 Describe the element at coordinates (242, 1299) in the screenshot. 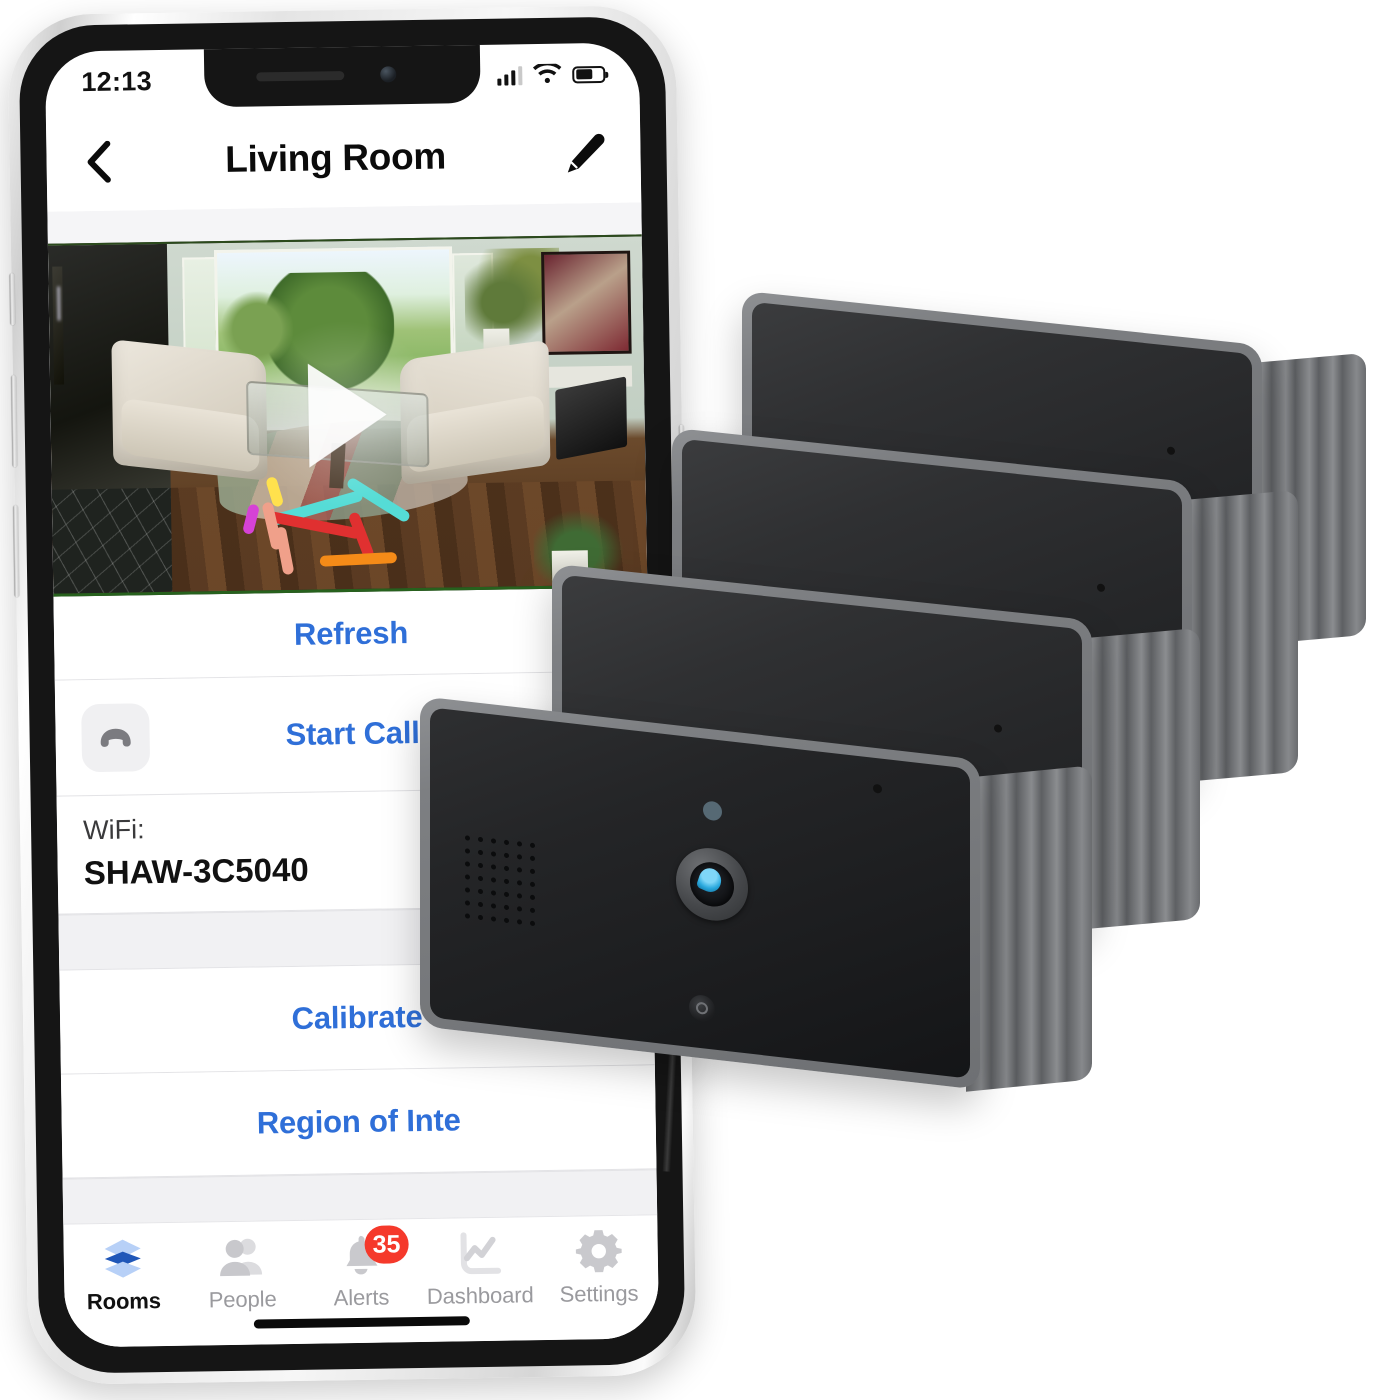

I see `tab-people-label: People` at that location.